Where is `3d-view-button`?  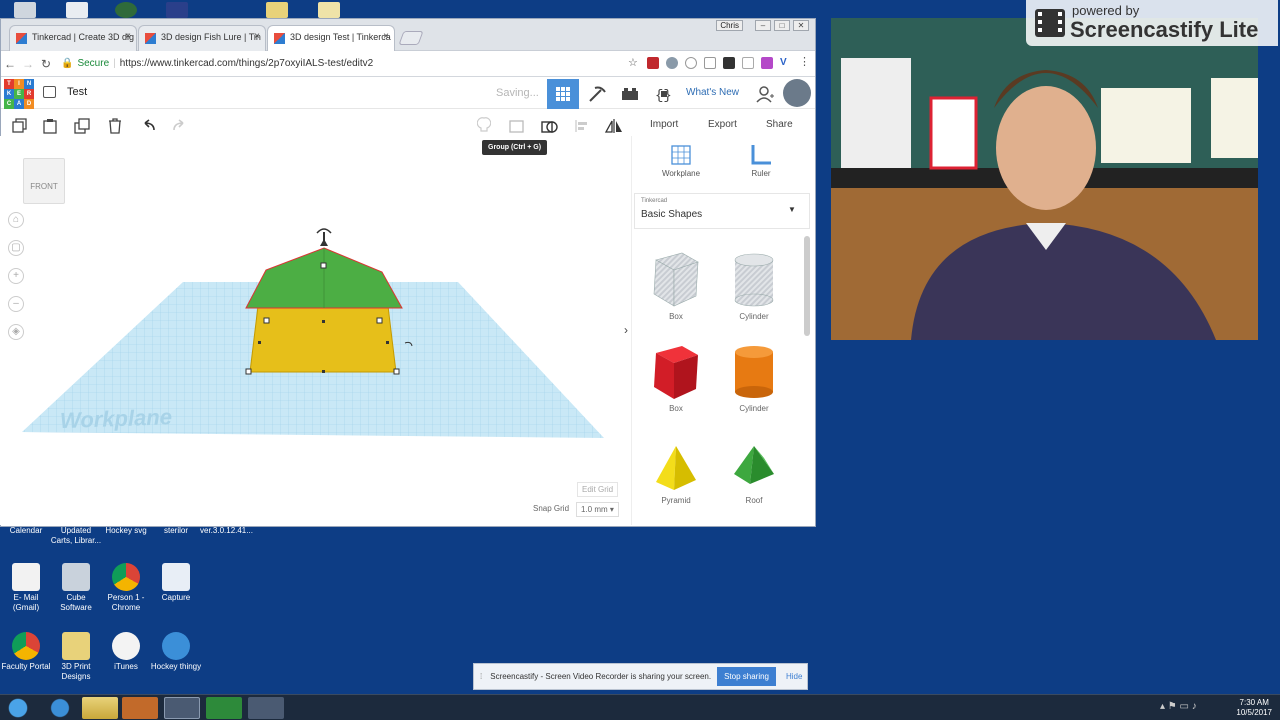 3d-view-button is located at coordinates (563, 94).